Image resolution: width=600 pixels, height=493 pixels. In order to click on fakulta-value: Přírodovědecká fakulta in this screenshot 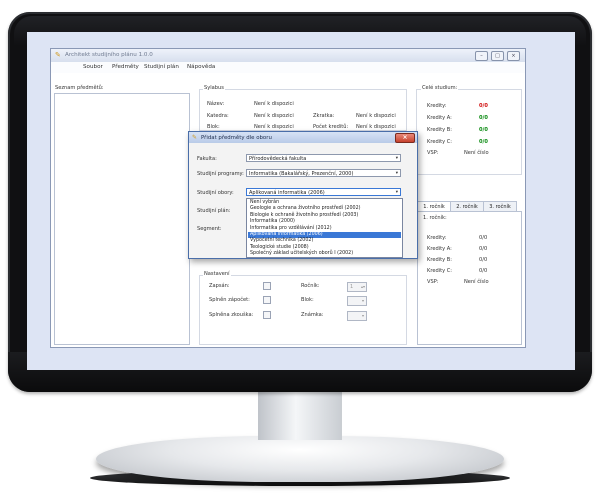, I will do `click(278, 159)`.